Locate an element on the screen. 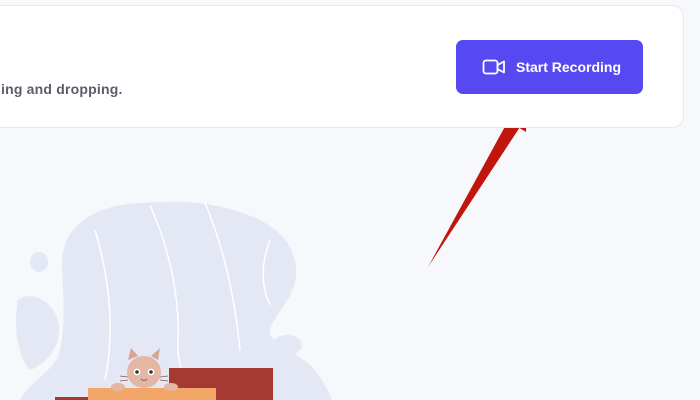  red-box is located at coordinates (221, 384).